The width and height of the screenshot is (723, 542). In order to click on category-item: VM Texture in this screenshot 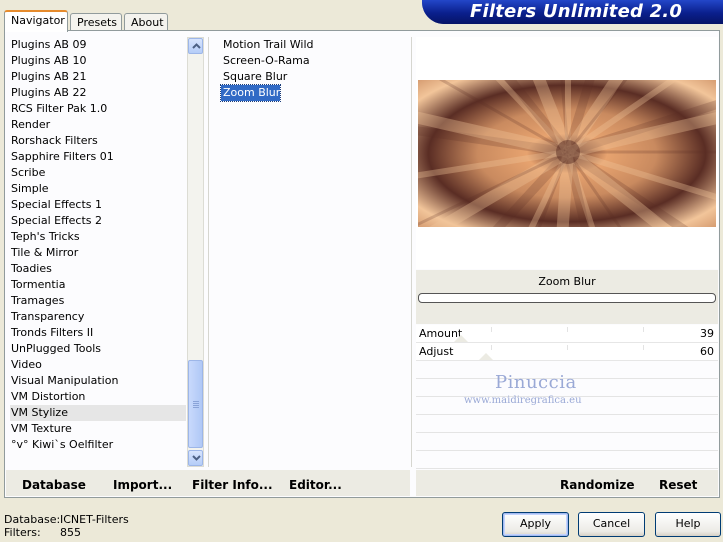, I will do `click(98, 429)`.